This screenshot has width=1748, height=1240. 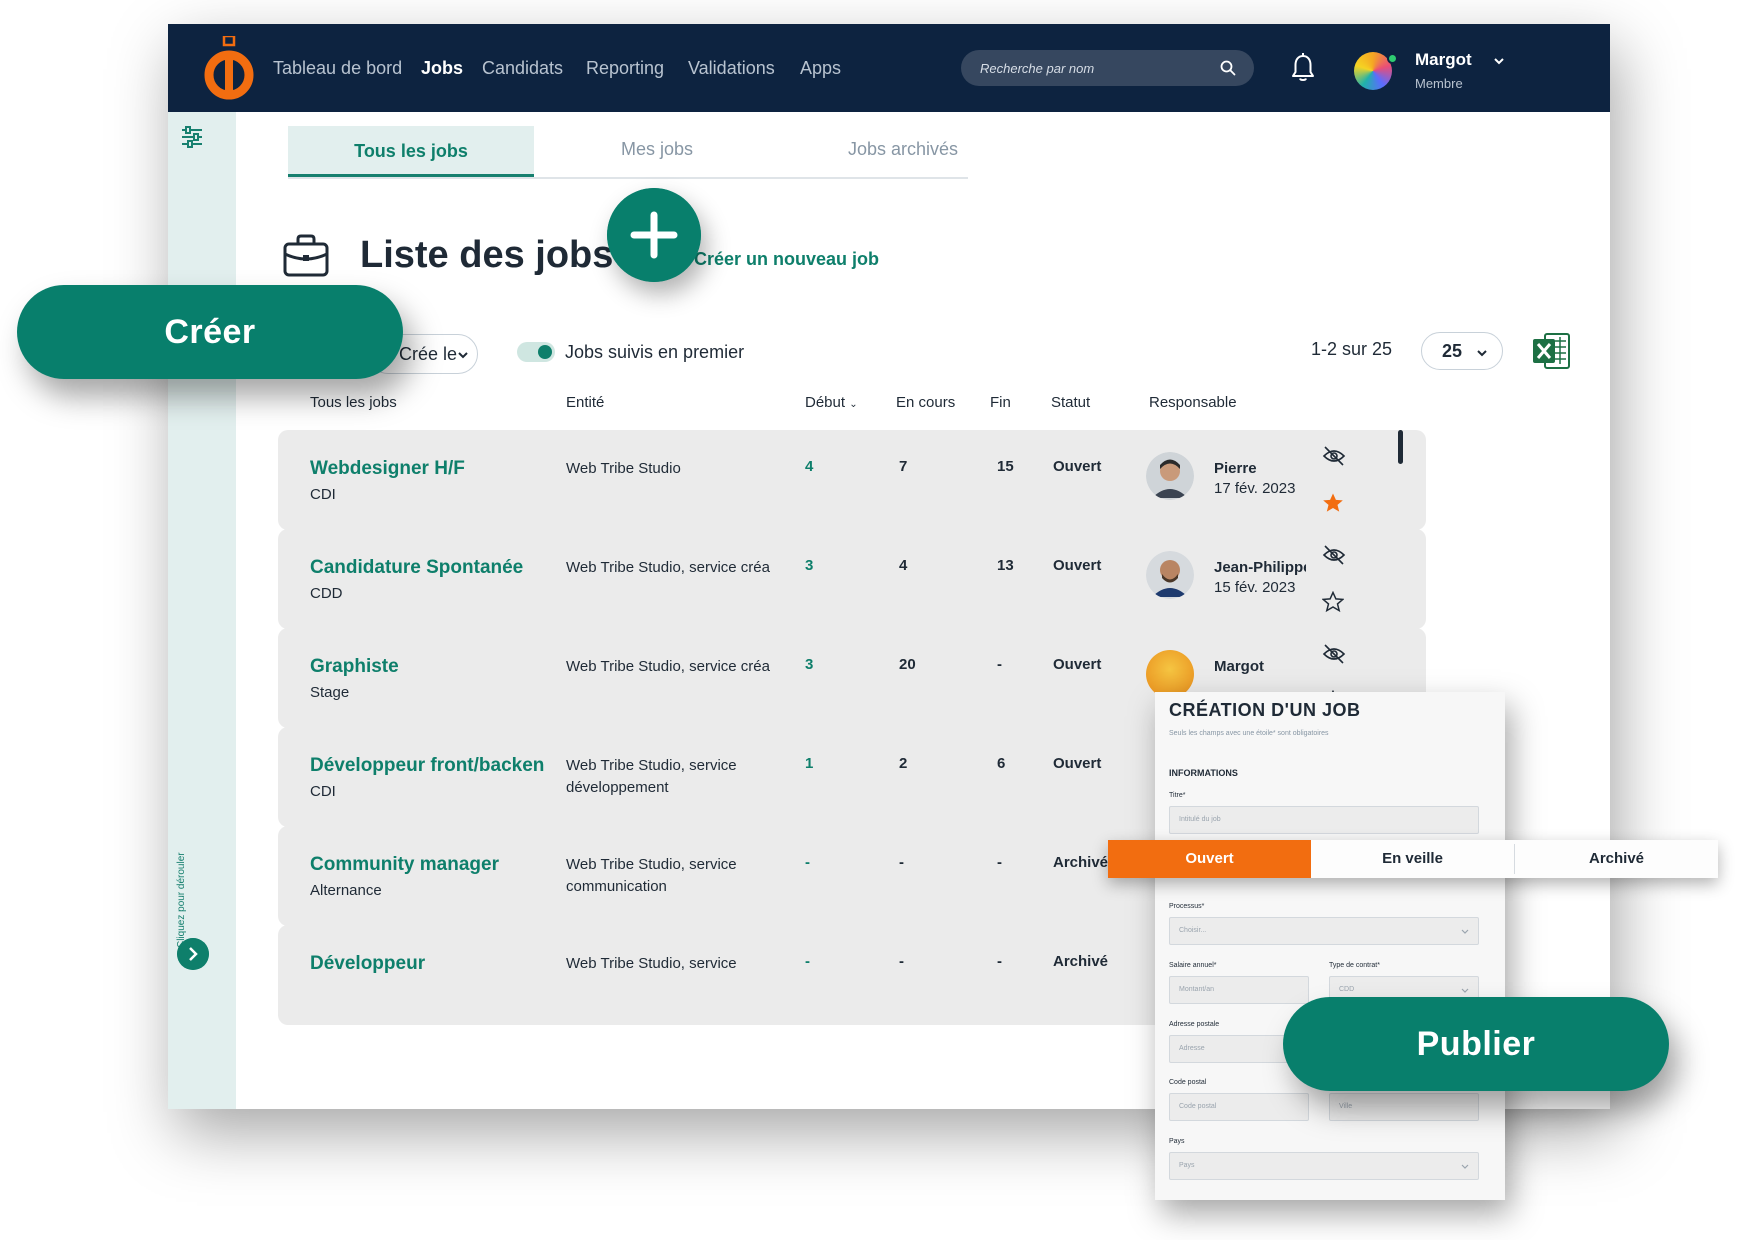 I want to click on table-scrollbar, so click(x=1400, y=447).